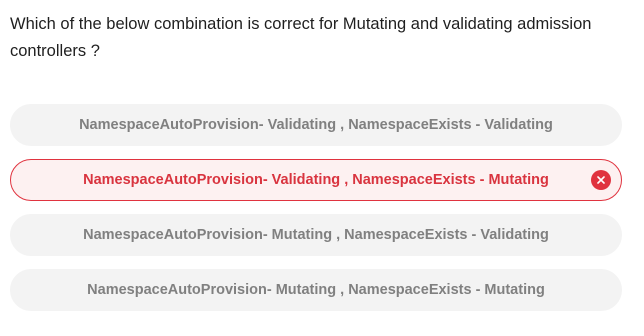 The width and height of the screenshot is (644, 336). Describe the element at coordinates (601, 180) in the screenshot. I see `close-icon` at that location.